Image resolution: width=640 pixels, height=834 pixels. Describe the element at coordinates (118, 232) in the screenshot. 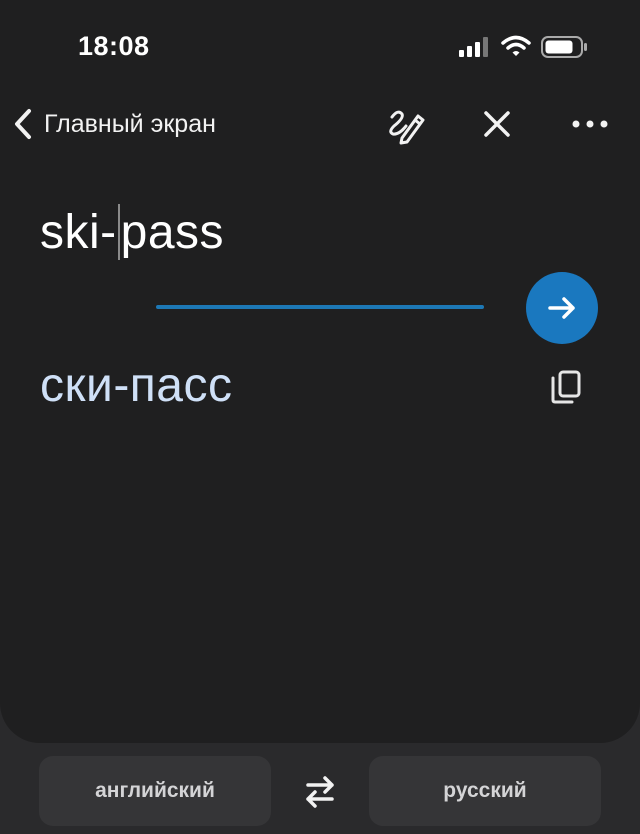

I see `text-caret` at that location.